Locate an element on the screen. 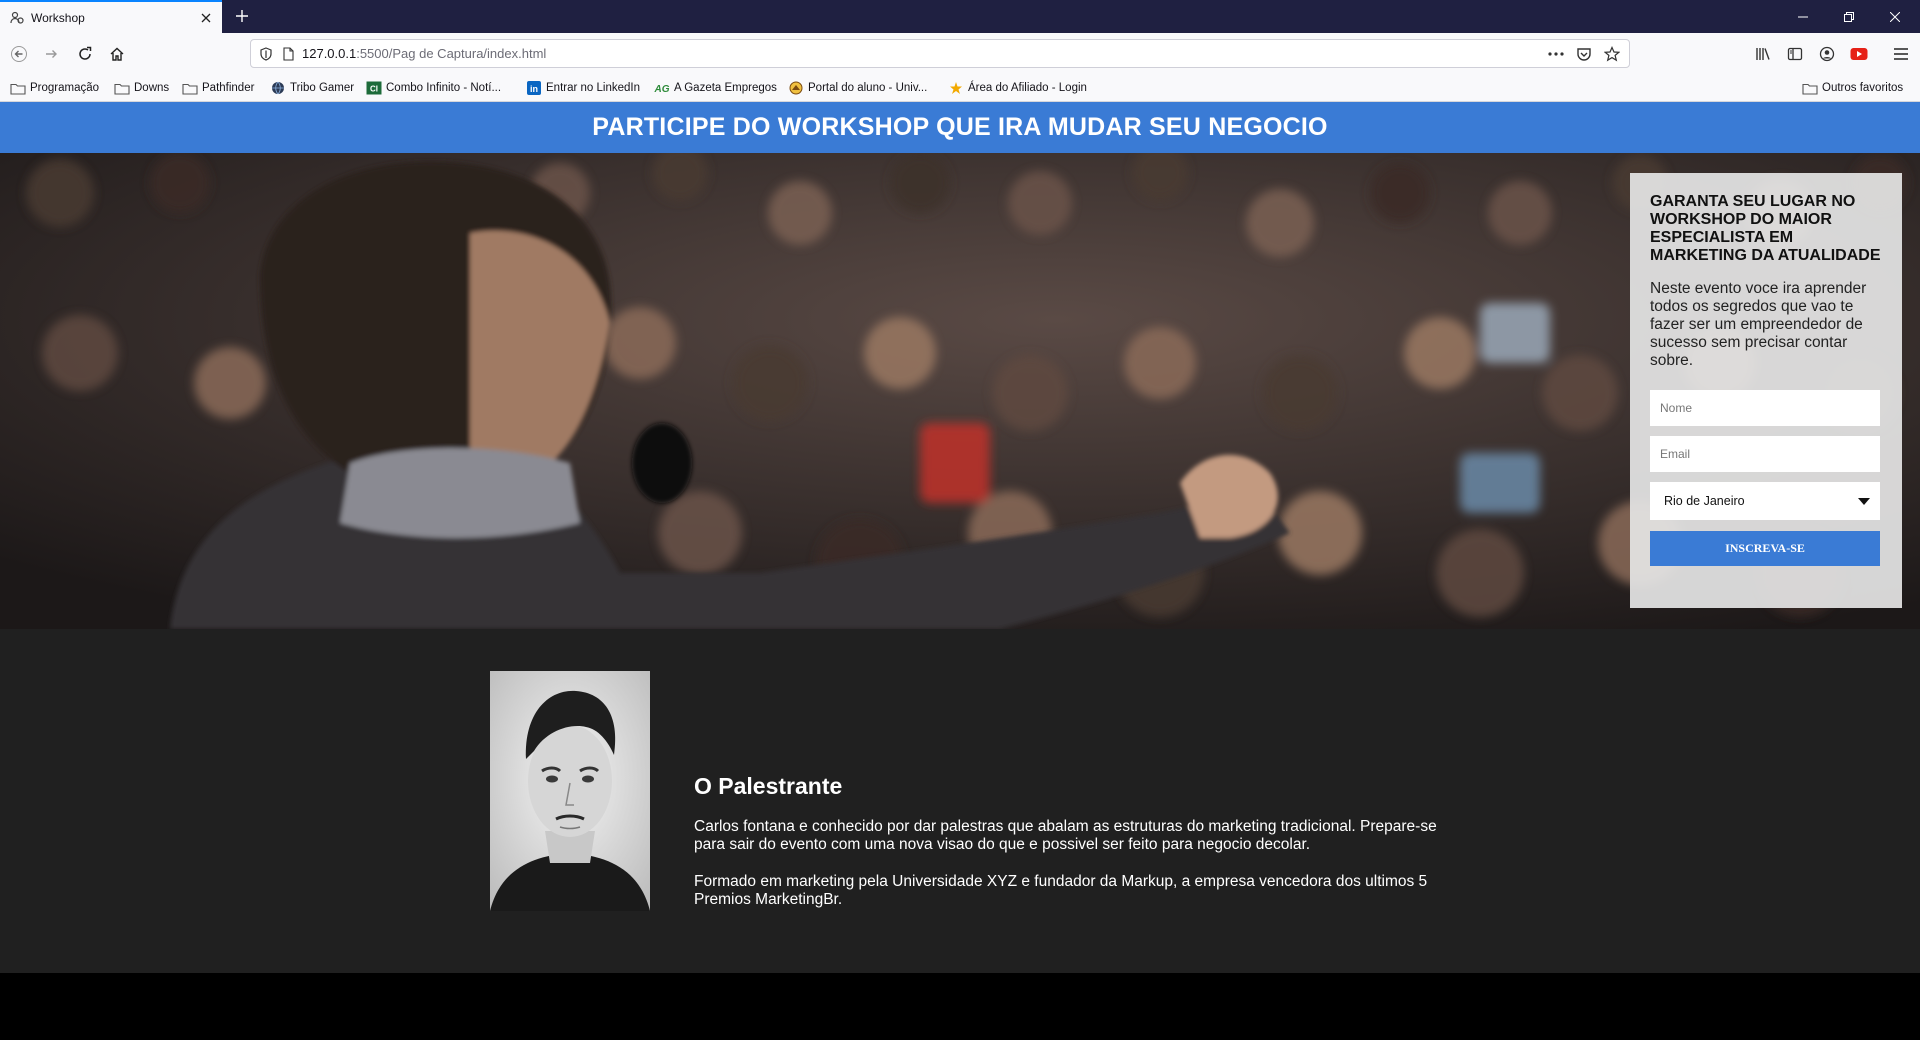 The height and width of the screenshot is (1040, 1920). menu-icon is located at coordinates (1901, 54).